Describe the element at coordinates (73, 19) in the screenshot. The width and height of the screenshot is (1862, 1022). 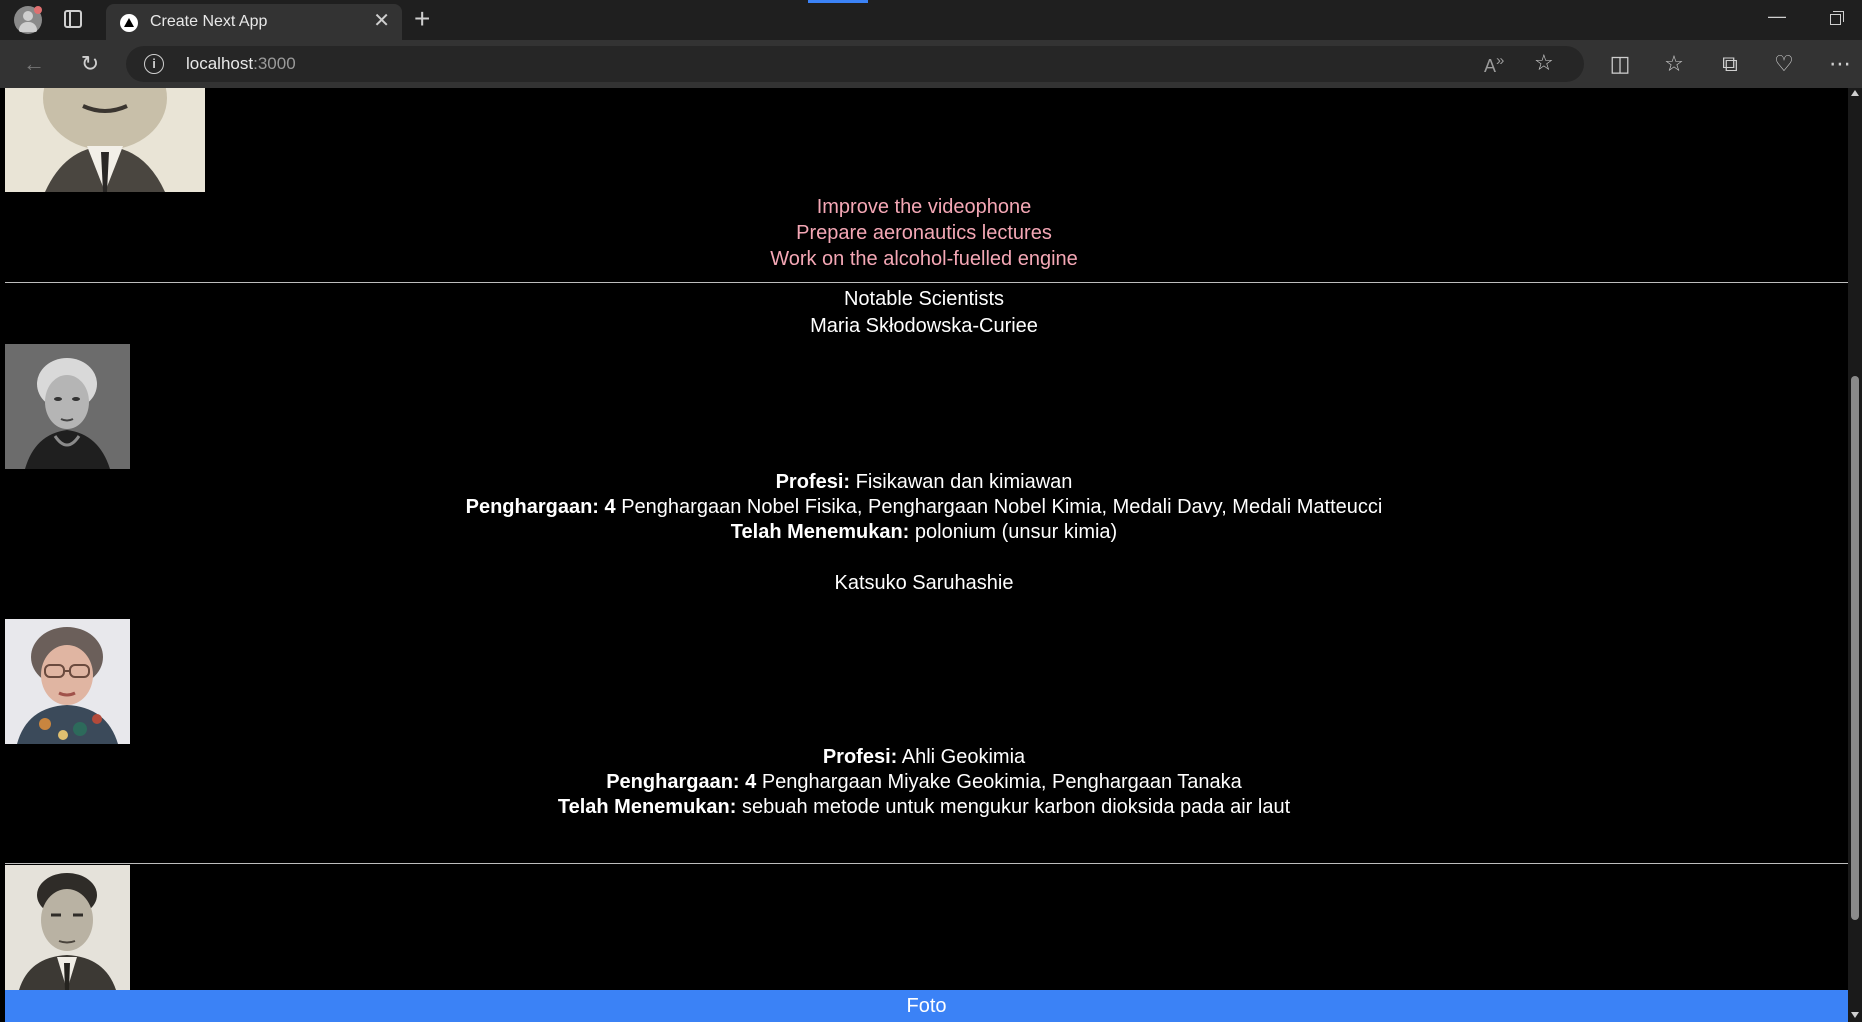
I see `tab-actions-icon` at that location.